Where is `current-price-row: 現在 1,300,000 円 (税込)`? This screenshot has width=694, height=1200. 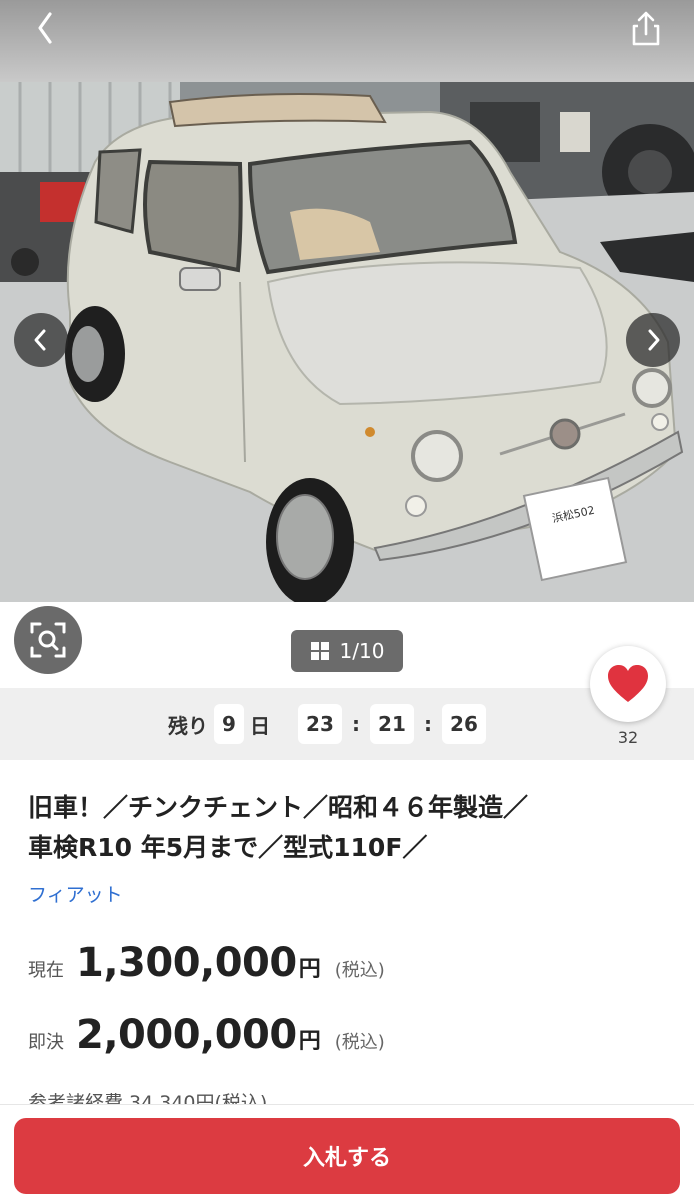 current-price-row: 現在 1,300,000 円 (税込) is located at coordinates (206, 963).